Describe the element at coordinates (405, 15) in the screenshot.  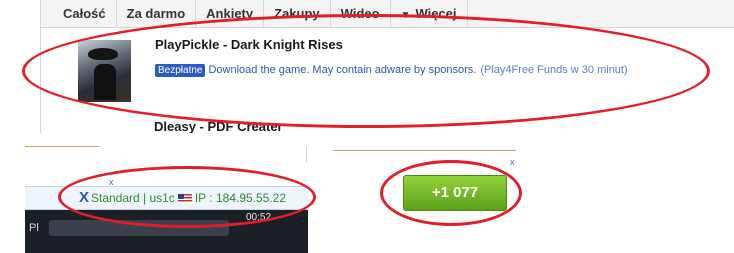
I see `caret-down-icon: ▼` at that location.